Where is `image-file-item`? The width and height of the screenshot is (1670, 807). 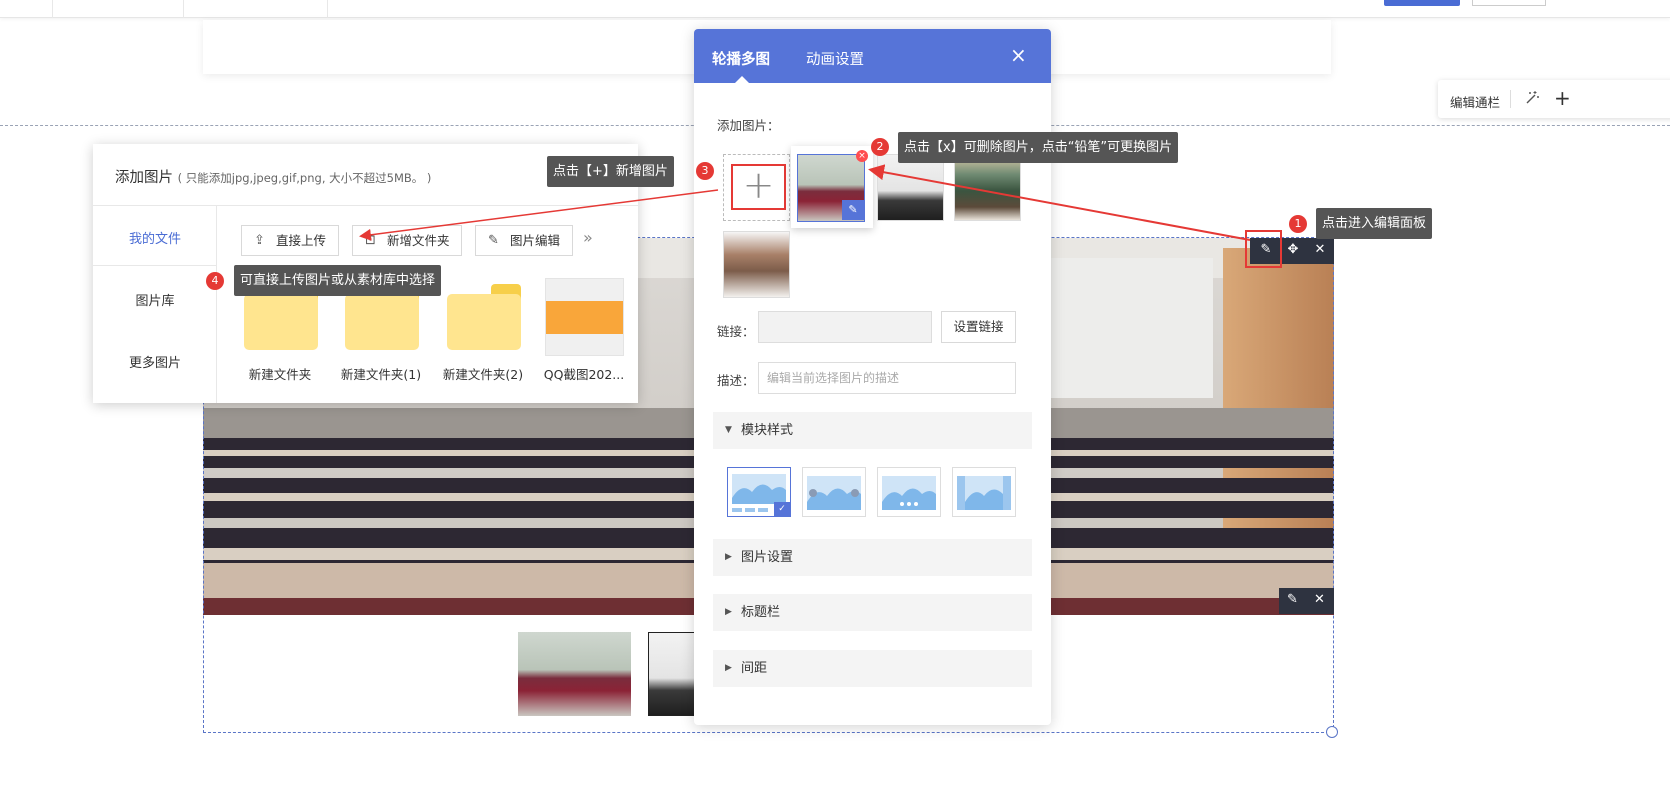 image-file-item is located at coordinates (584, 317).